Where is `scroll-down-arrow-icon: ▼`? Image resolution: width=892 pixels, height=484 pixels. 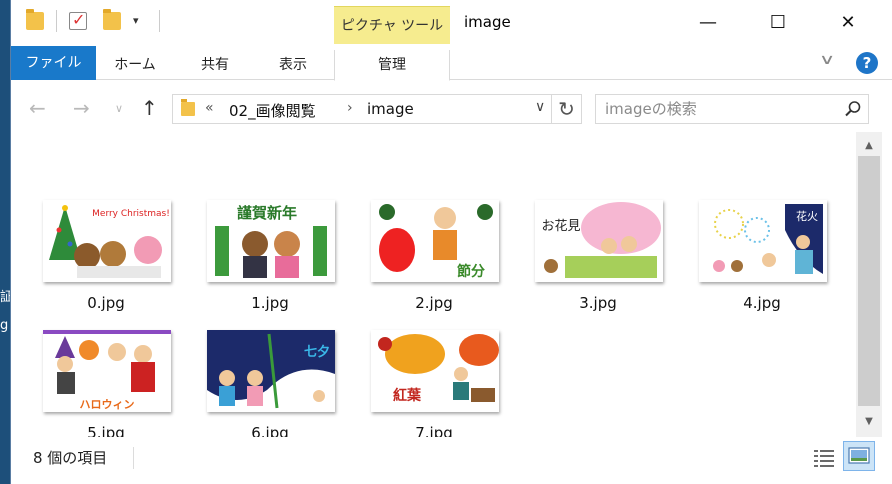
scroll-down-arrow-icon: ▼ is located at coordinates (869, 422).